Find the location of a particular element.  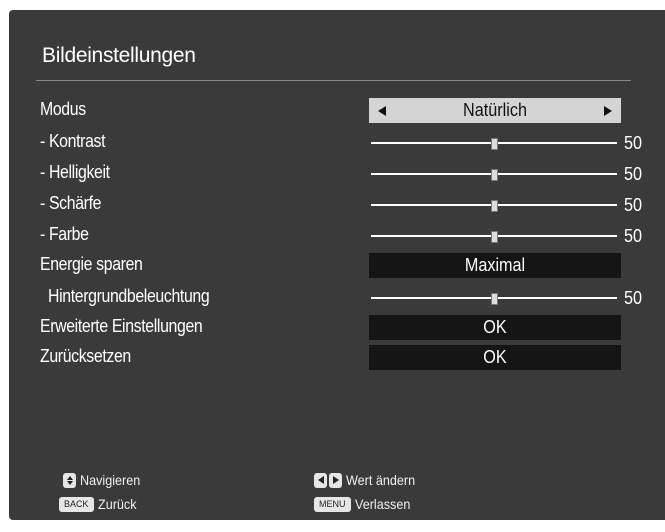

hint-navigate: Navigieren is located at coordinates (105, 480).